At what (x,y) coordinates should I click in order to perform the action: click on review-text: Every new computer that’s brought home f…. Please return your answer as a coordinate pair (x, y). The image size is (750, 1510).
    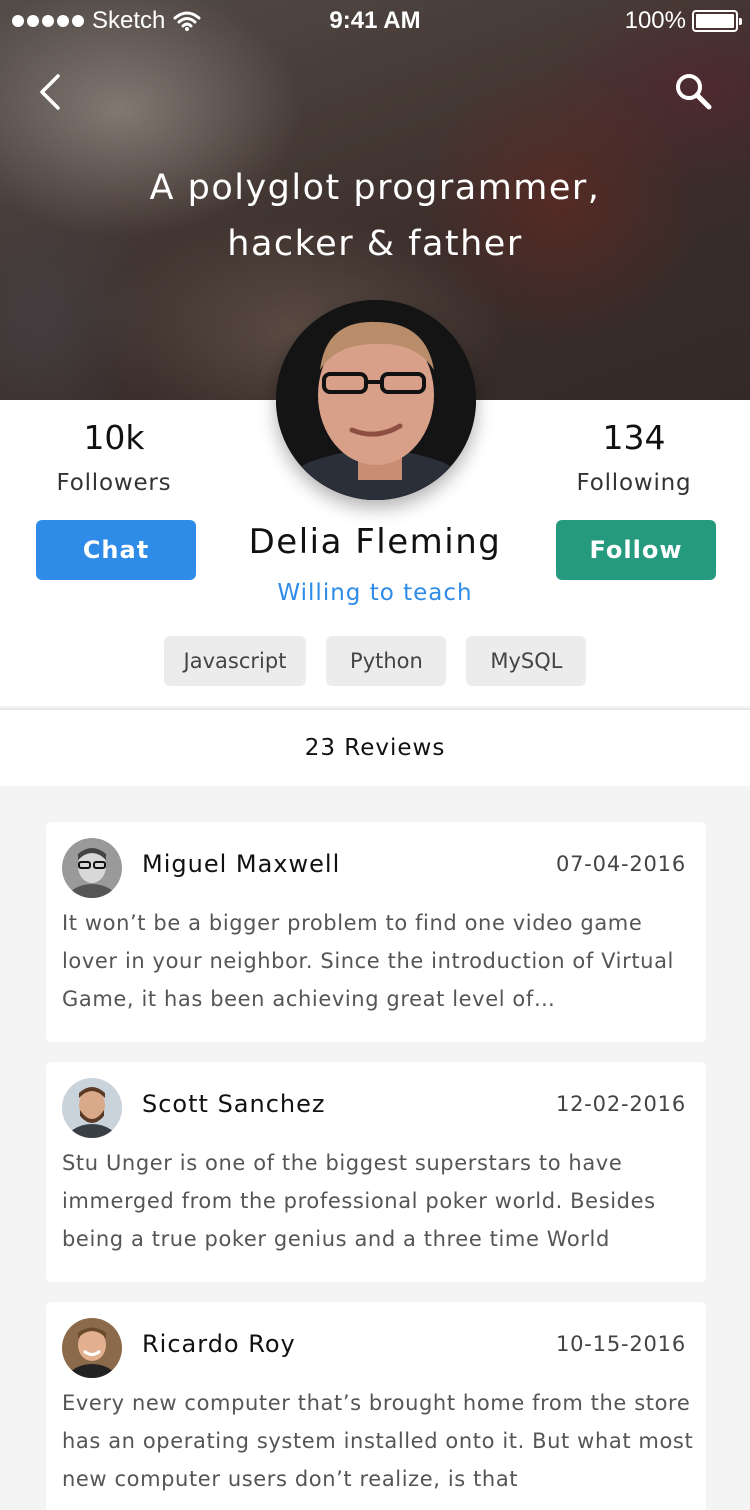
    Looking at the image, I should click on (378, 1441).